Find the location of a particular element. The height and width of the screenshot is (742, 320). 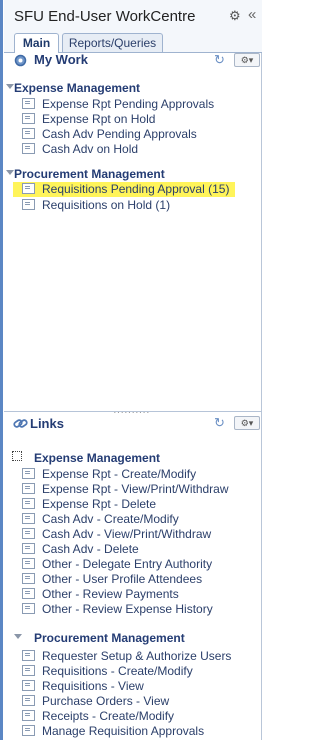

links-title: Links is located at coordinates (47, 423).